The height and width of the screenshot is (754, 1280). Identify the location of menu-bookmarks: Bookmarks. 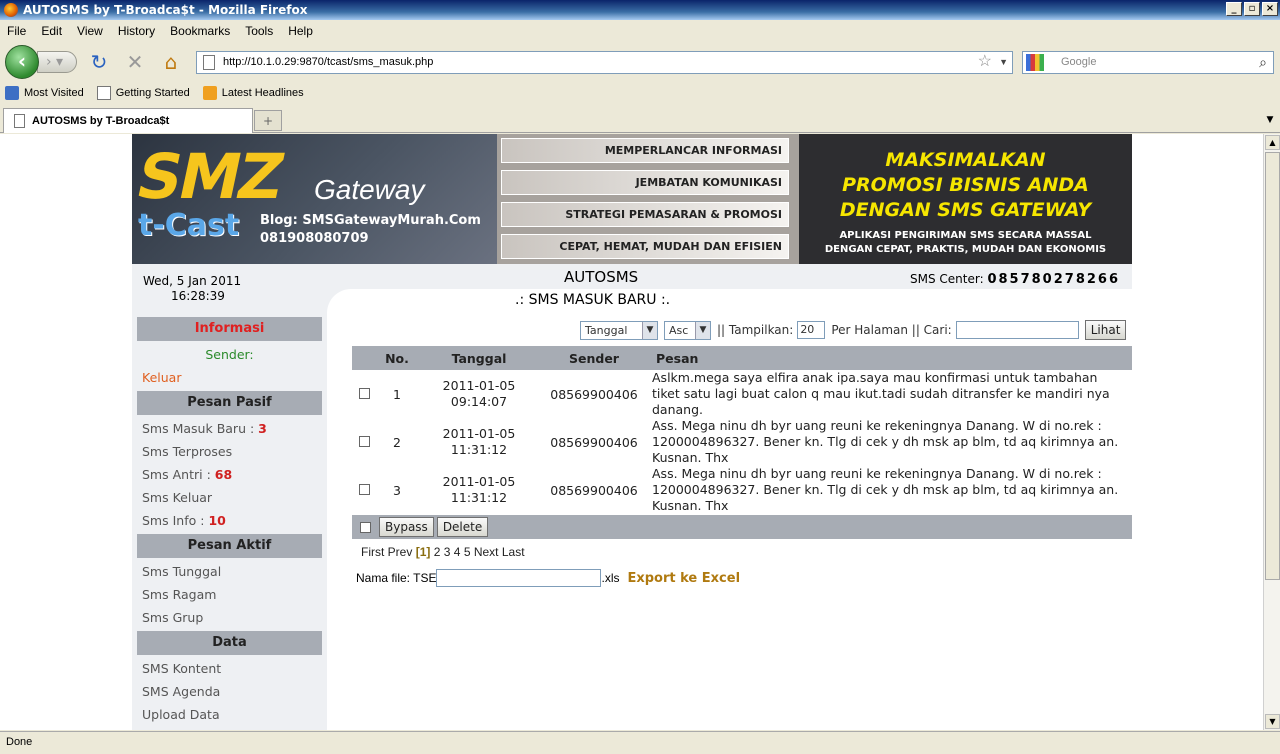
(200, 31).